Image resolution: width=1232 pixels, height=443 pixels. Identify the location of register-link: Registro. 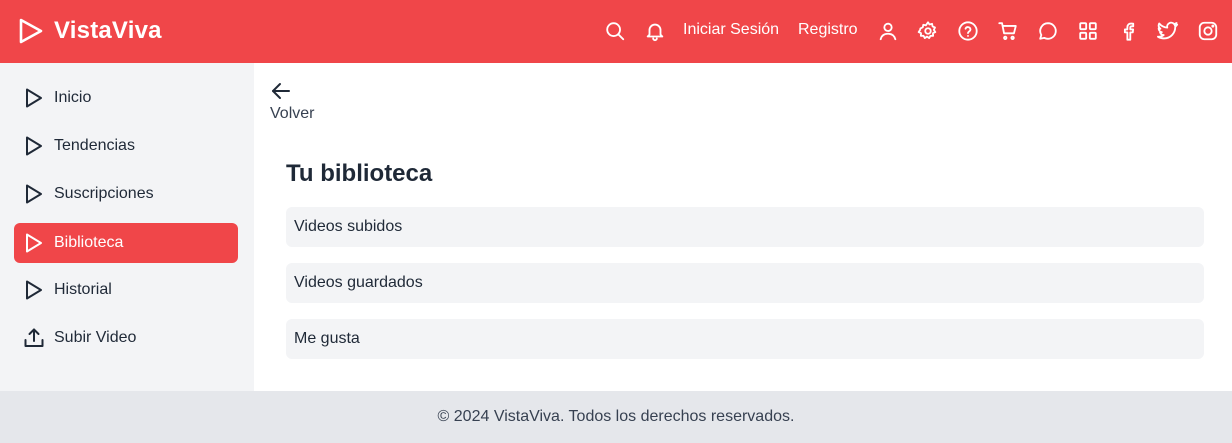
(828, 30).